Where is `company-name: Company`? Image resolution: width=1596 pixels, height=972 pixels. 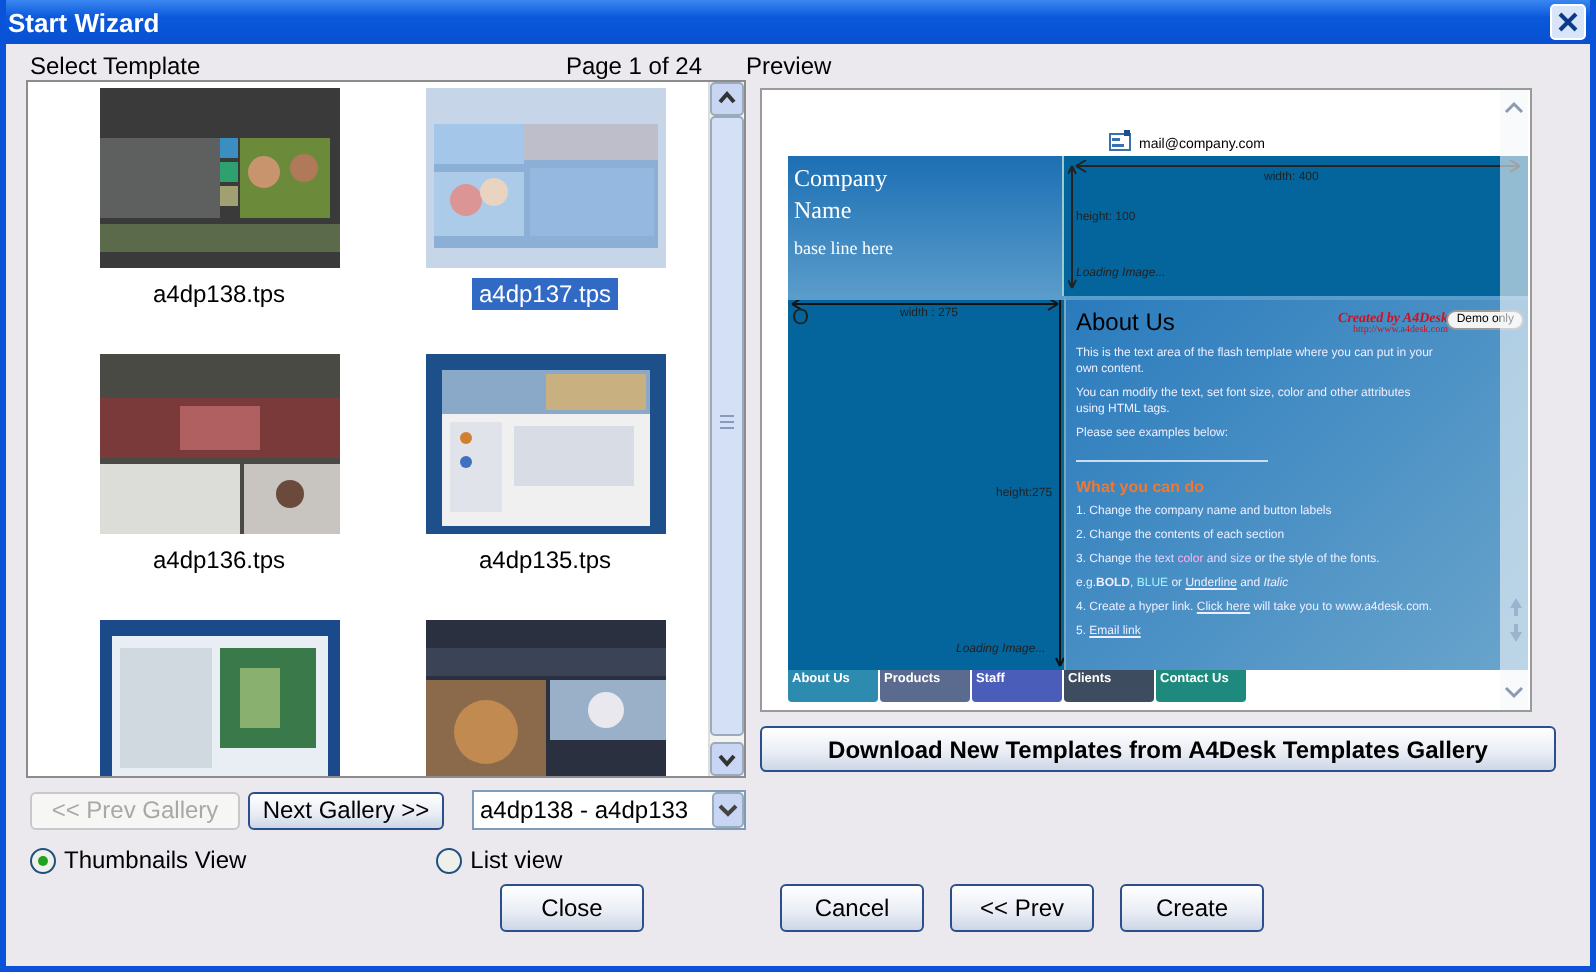
company-name: Company is located at coordinates (842, 178).